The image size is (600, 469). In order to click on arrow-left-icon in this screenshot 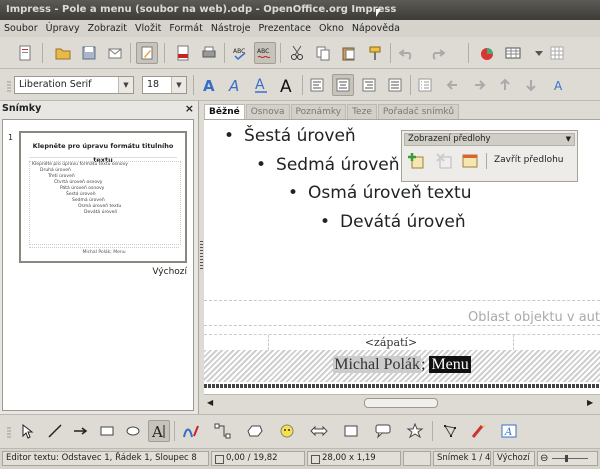, I will do `click(453, 85)`.